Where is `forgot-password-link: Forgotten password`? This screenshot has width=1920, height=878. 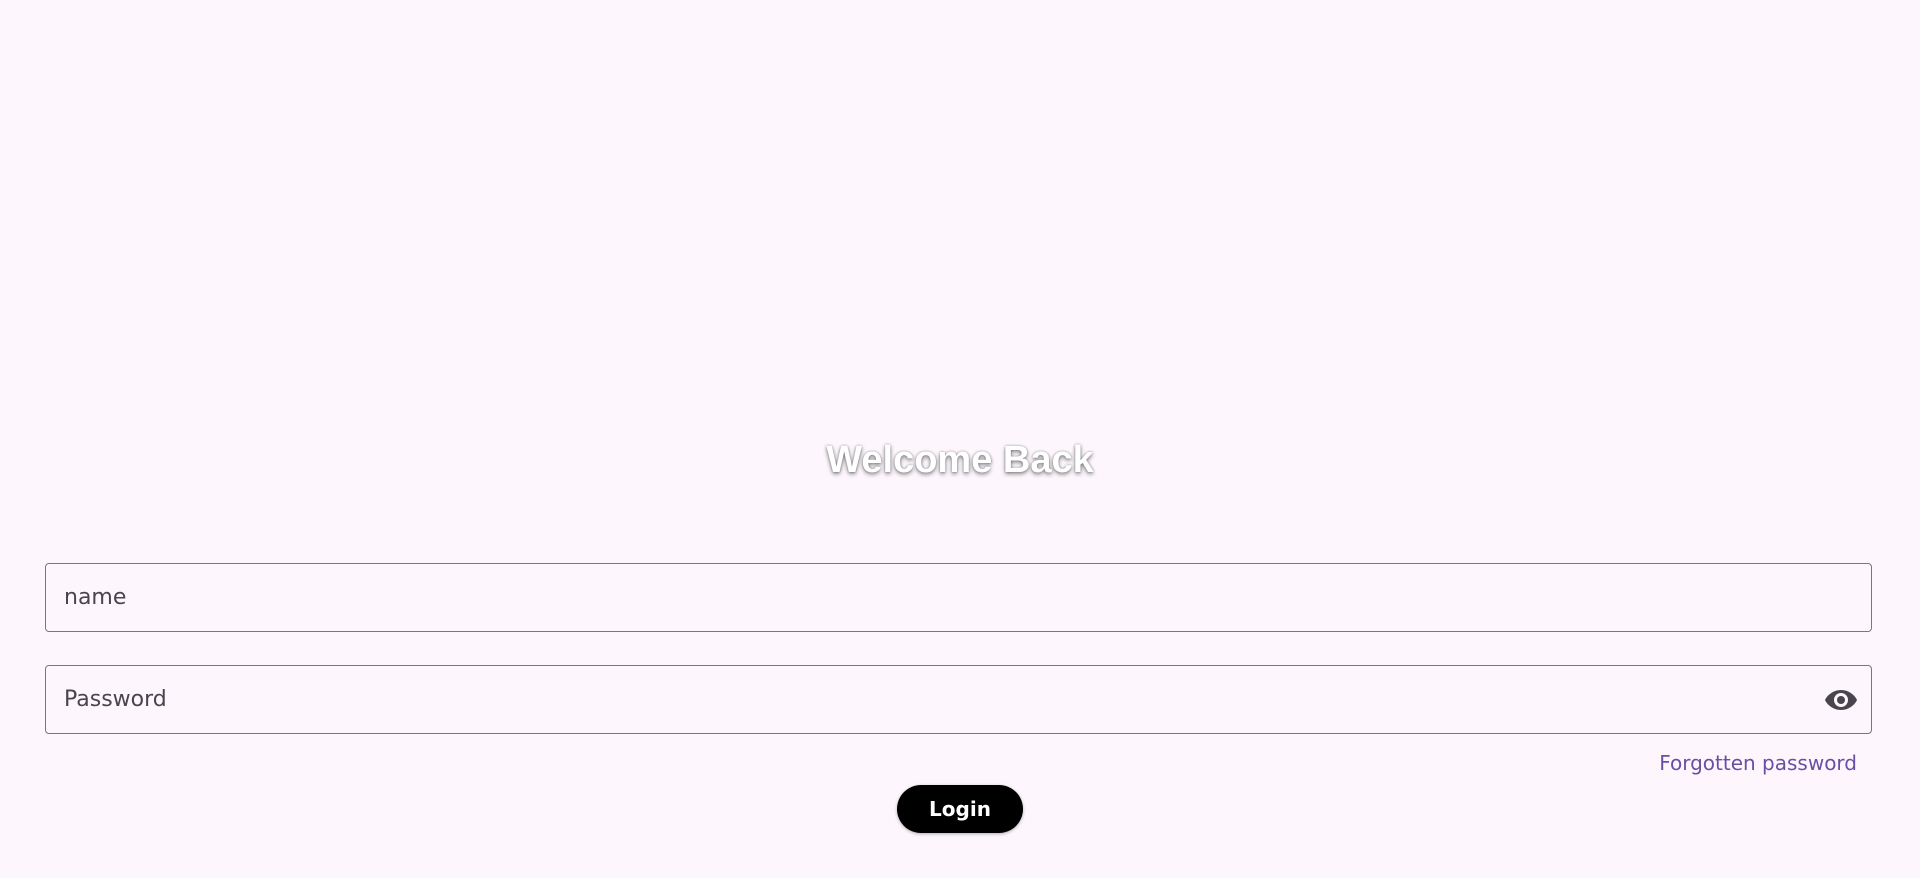 forgot-password-link: Forgotten password is located at coordinates (1758, 763).